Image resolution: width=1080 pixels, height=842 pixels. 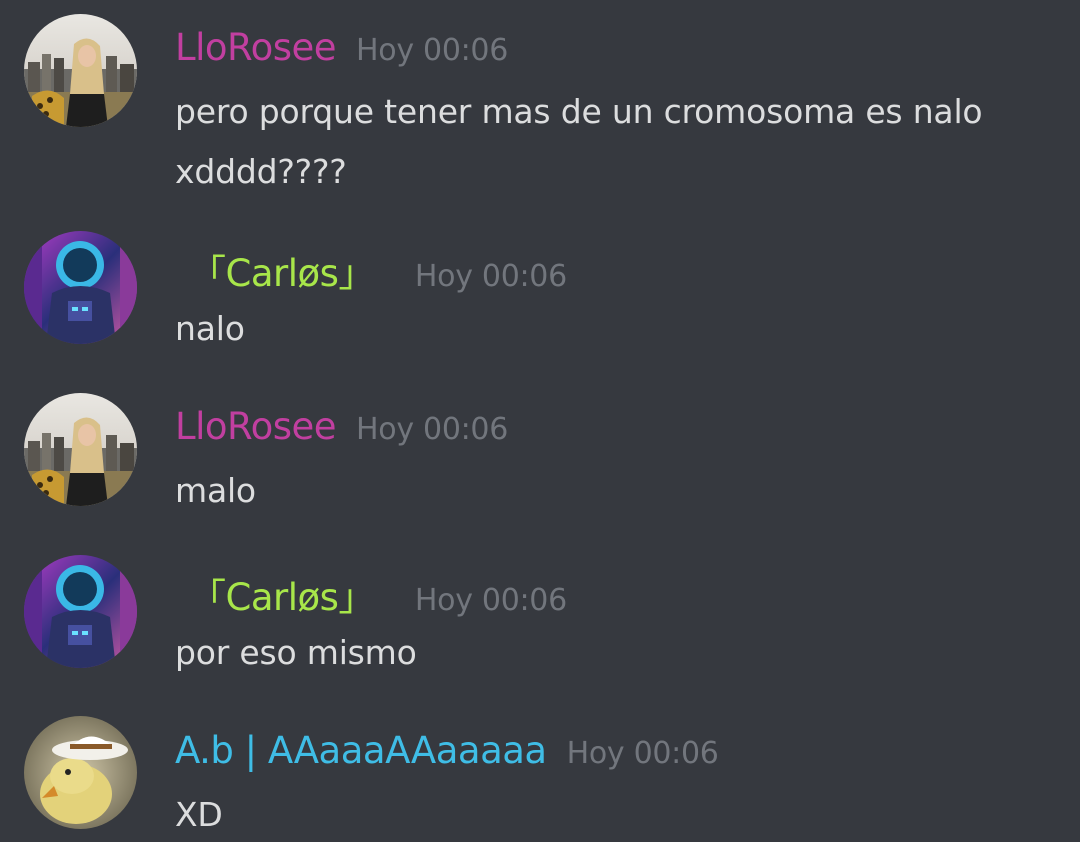 What do you see at coordinates (296, 652) in the screenshot?
I see `message-content-line: por eso mismo` at bounding box center [296, 652].